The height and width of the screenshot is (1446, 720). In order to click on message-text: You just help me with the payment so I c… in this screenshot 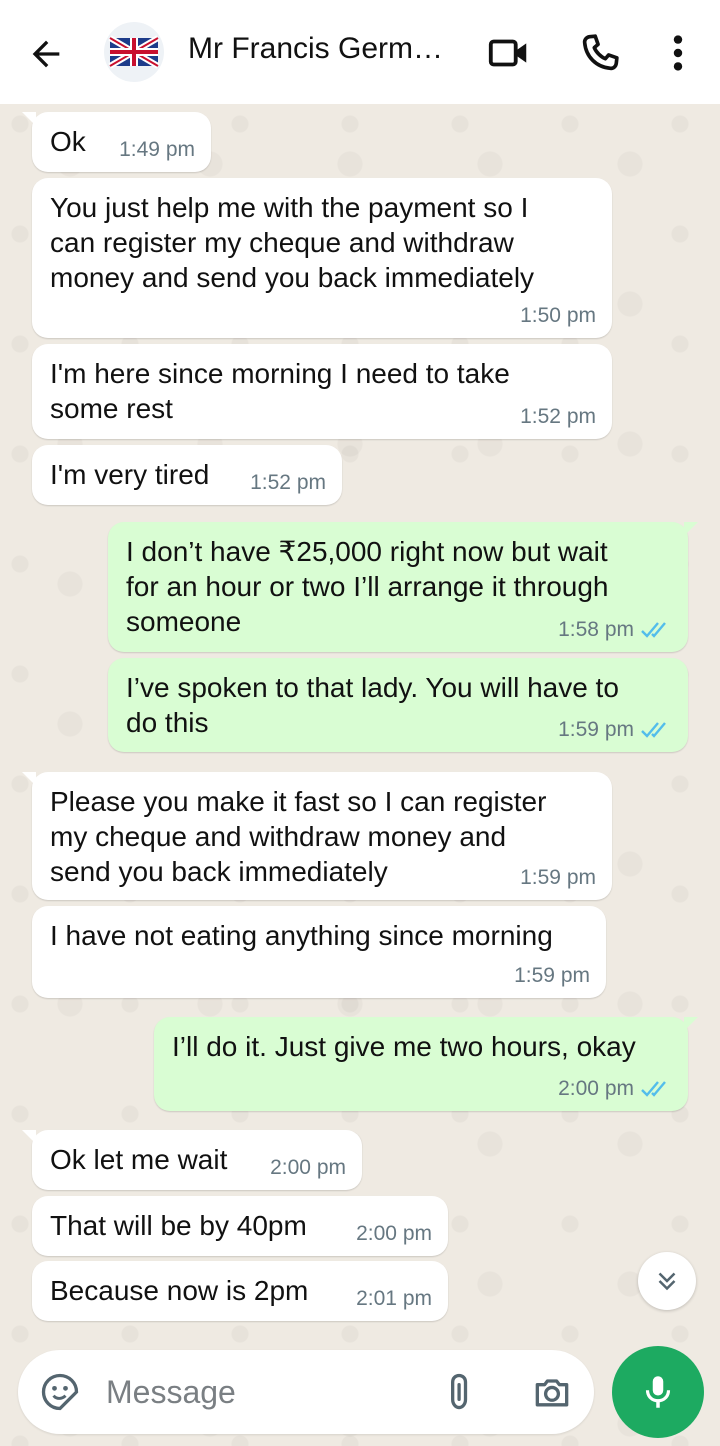, I will do `click(292, 242)`.